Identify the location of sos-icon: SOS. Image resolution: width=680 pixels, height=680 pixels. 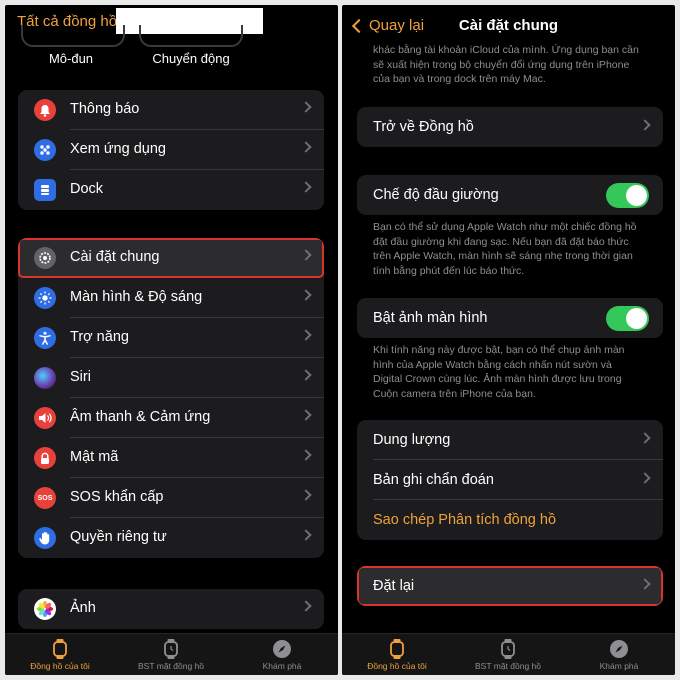
(45, 498).